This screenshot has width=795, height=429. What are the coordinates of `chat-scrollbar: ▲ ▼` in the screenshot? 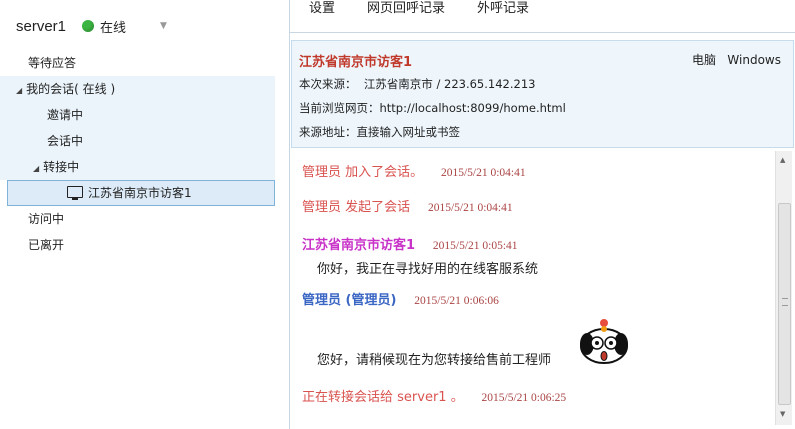 It's located at (783, 288).